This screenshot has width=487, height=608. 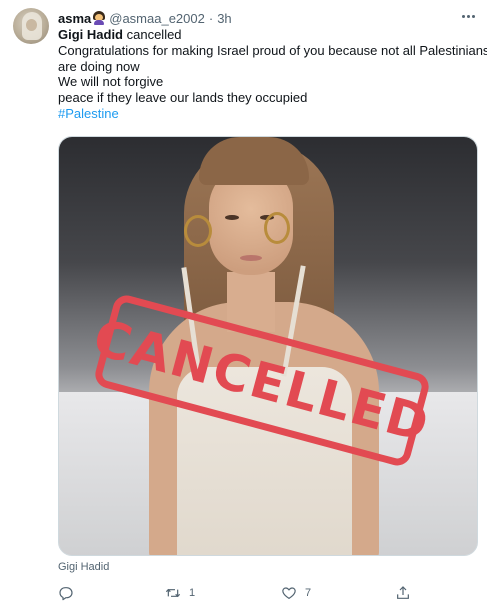 I want to click on retweet-button: 1, so click(x=180, y=593).